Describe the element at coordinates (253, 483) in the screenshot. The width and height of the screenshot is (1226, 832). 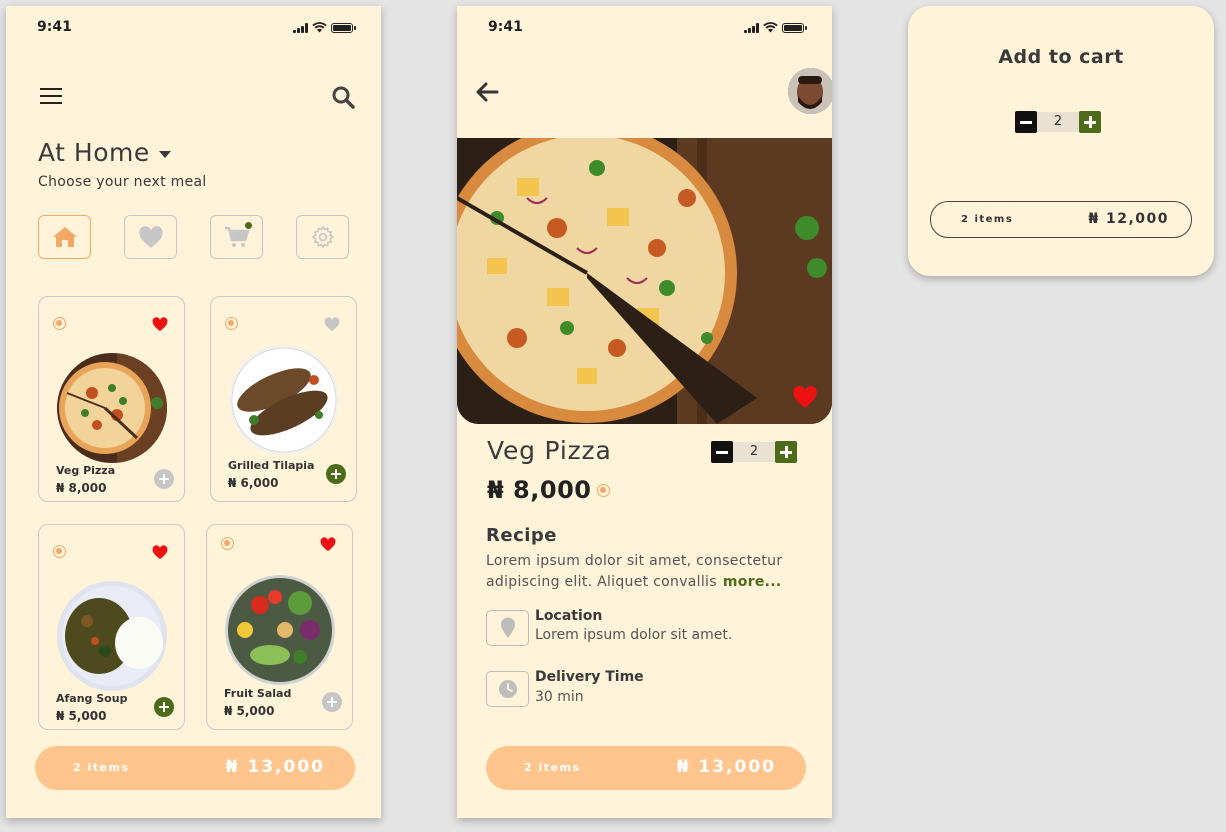
I see `meal-price: ₦ 6,000` at that location.